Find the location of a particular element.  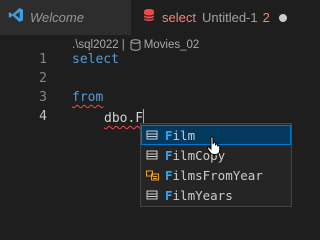

tab-welcome: Welcome is located at coordinates (65, 17).